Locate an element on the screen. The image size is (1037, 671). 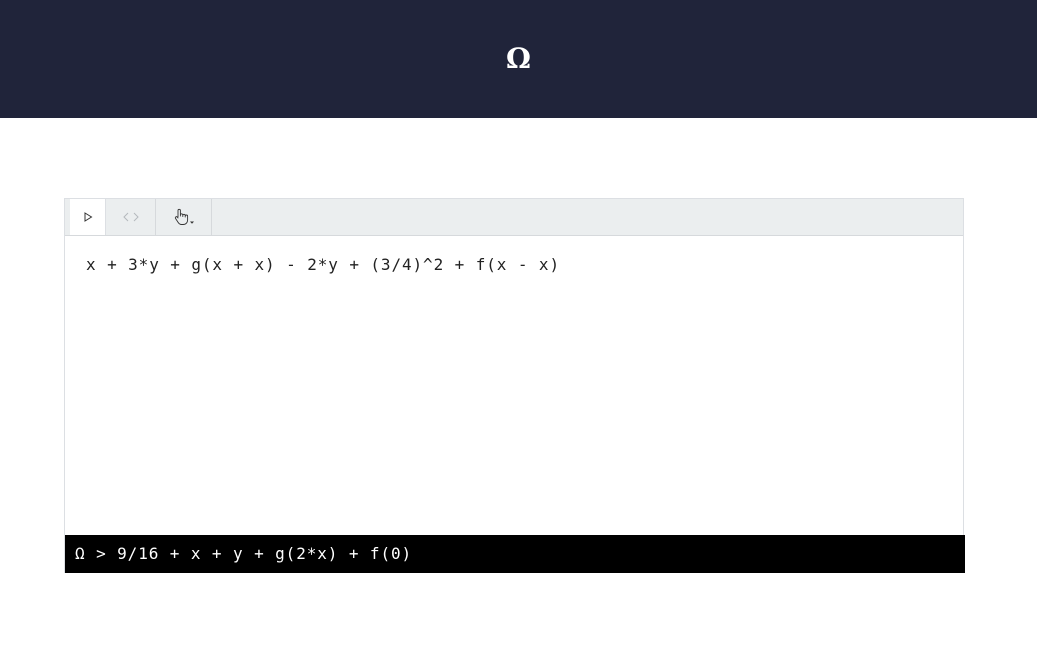
code-icon is located at coordinates (130, 217).